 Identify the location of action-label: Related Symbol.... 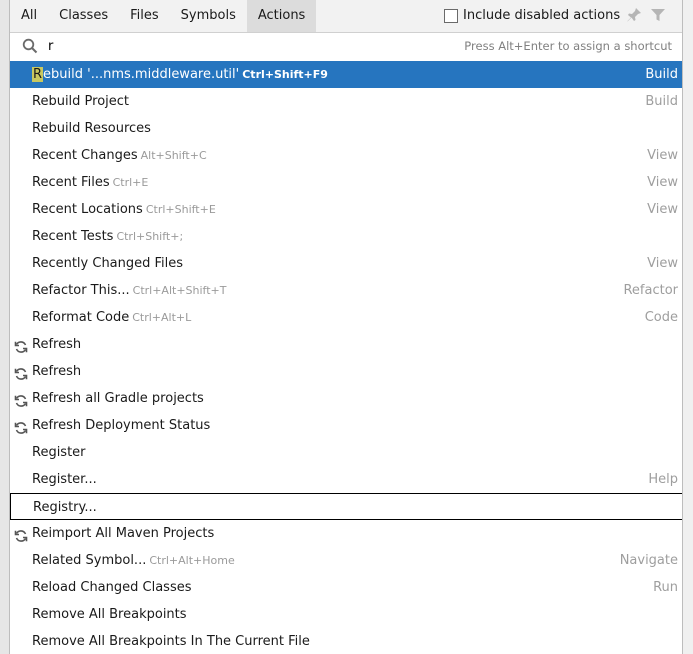
(89, 560).